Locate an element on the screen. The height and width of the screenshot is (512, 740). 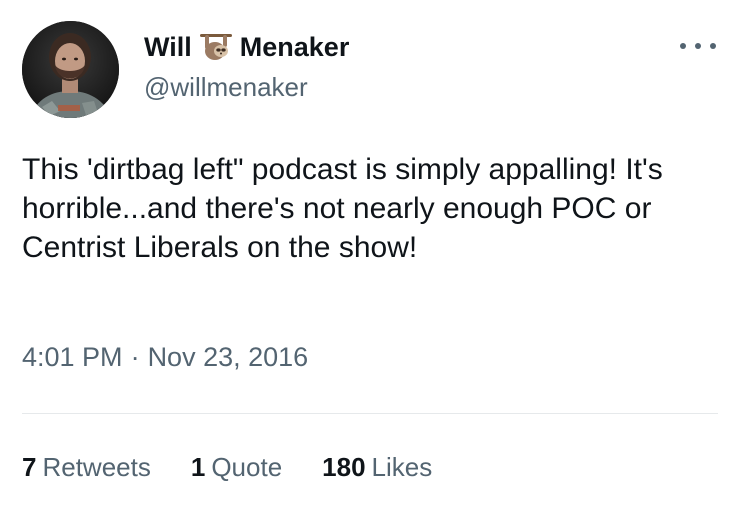
more-options-icon is located at coordinates (698, 46).